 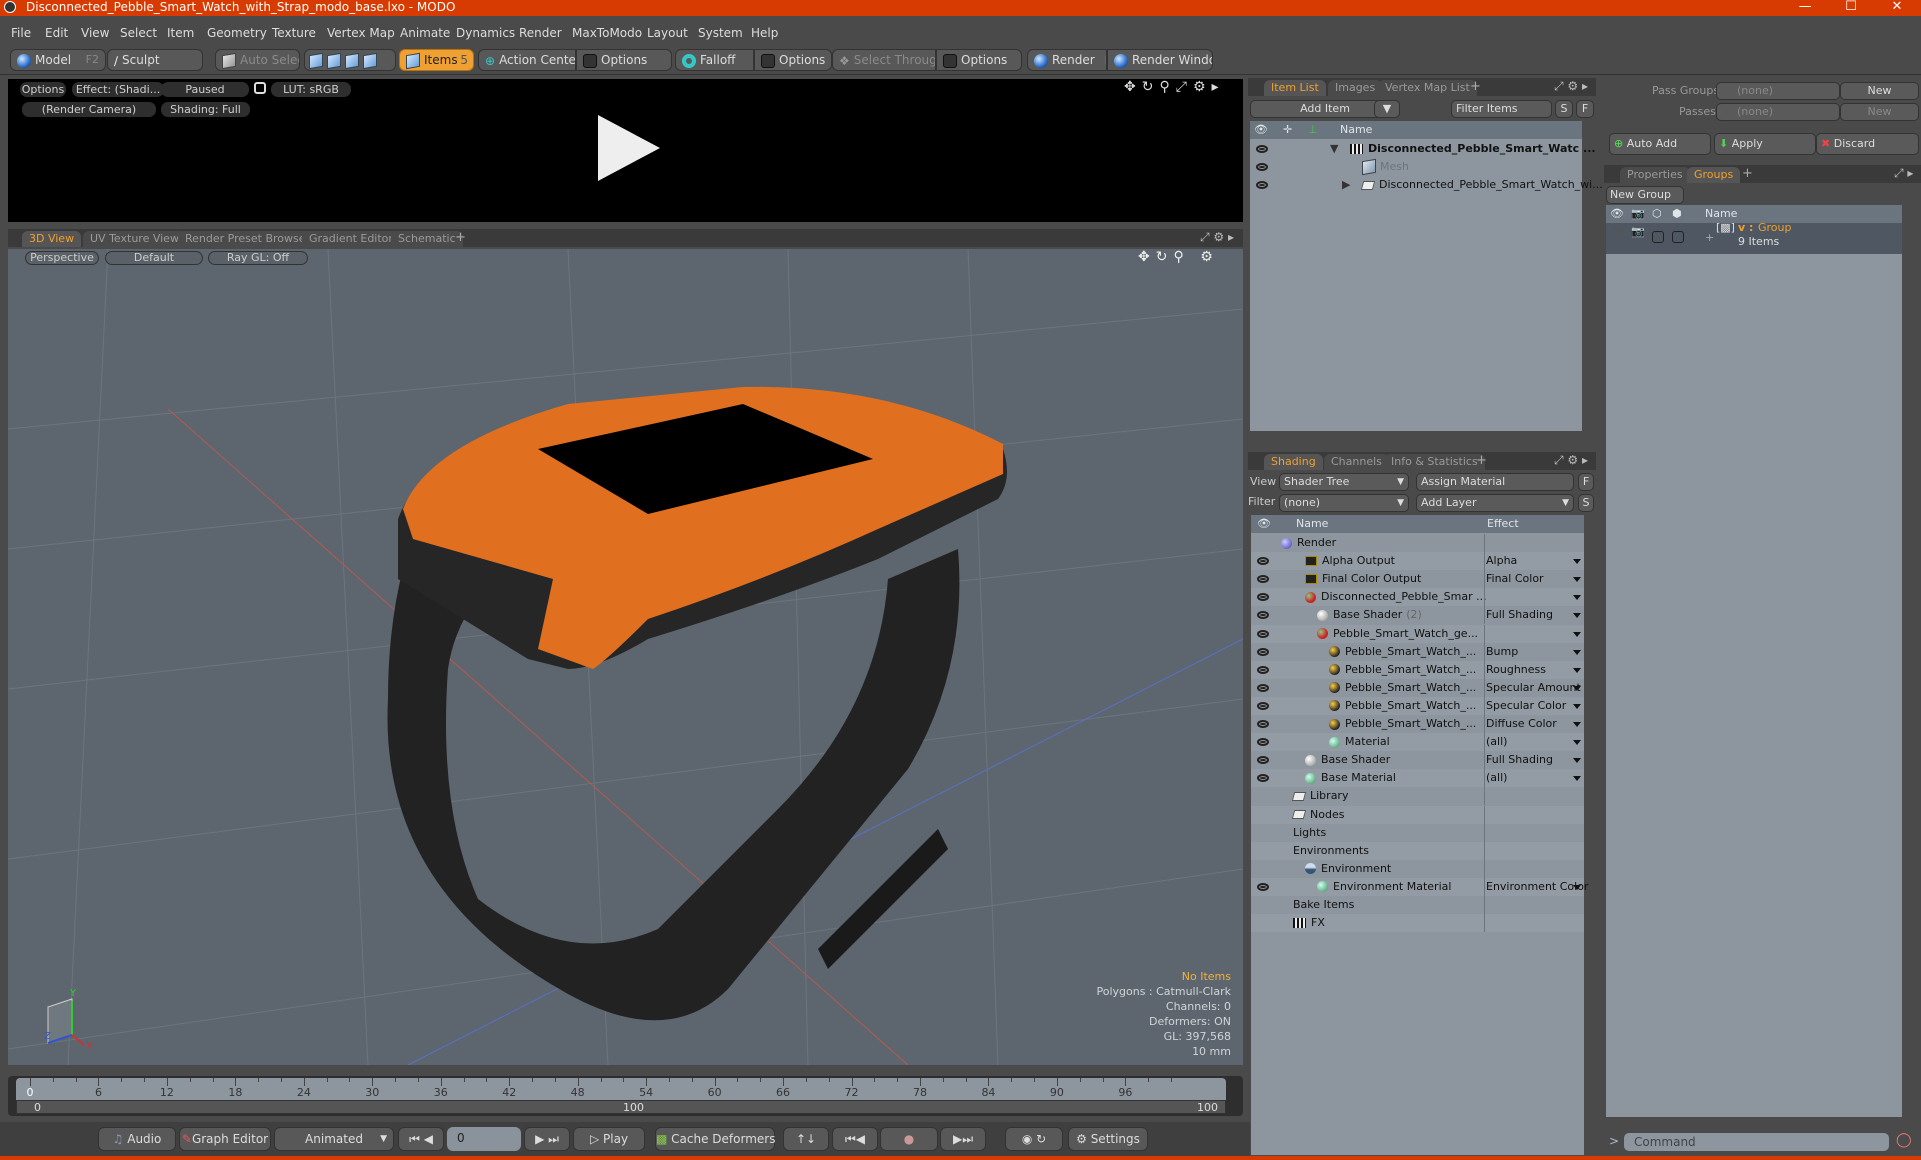 What do you see at coordinates (1419, 886) in the screenshot?
I see `shader-tree-row: Environment Material Environment Color` at bounding box center [1419, 886].